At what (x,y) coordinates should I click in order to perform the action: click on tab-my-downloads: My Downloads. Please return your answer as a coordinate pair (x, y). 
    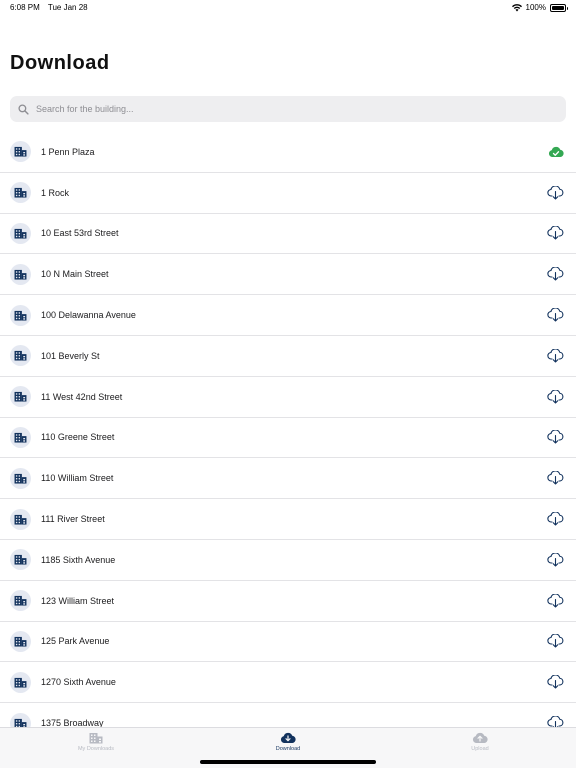
    Looking at the image, I should click on (96, 742).